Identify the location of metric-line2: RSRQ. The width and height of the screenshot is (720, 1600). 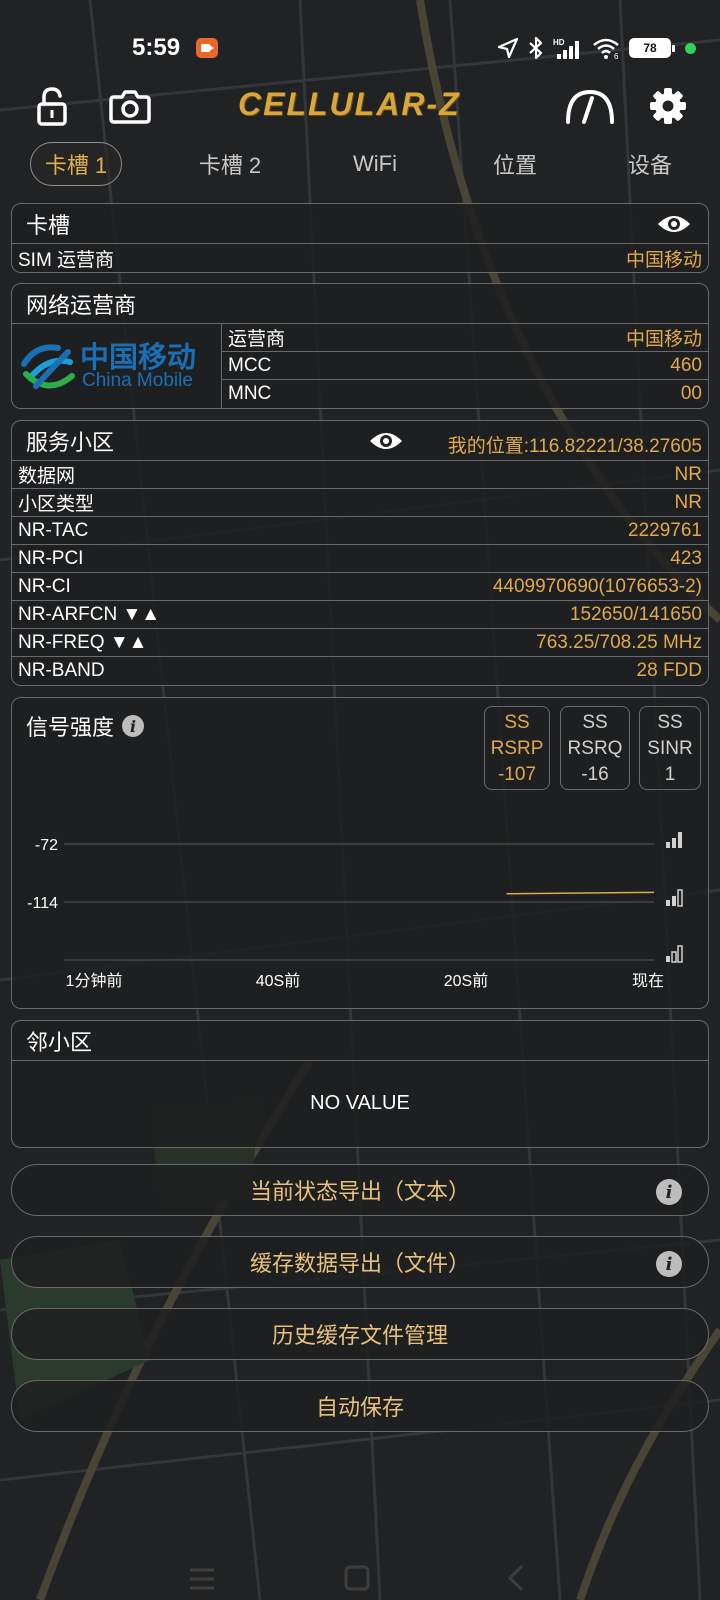
(595, 748).